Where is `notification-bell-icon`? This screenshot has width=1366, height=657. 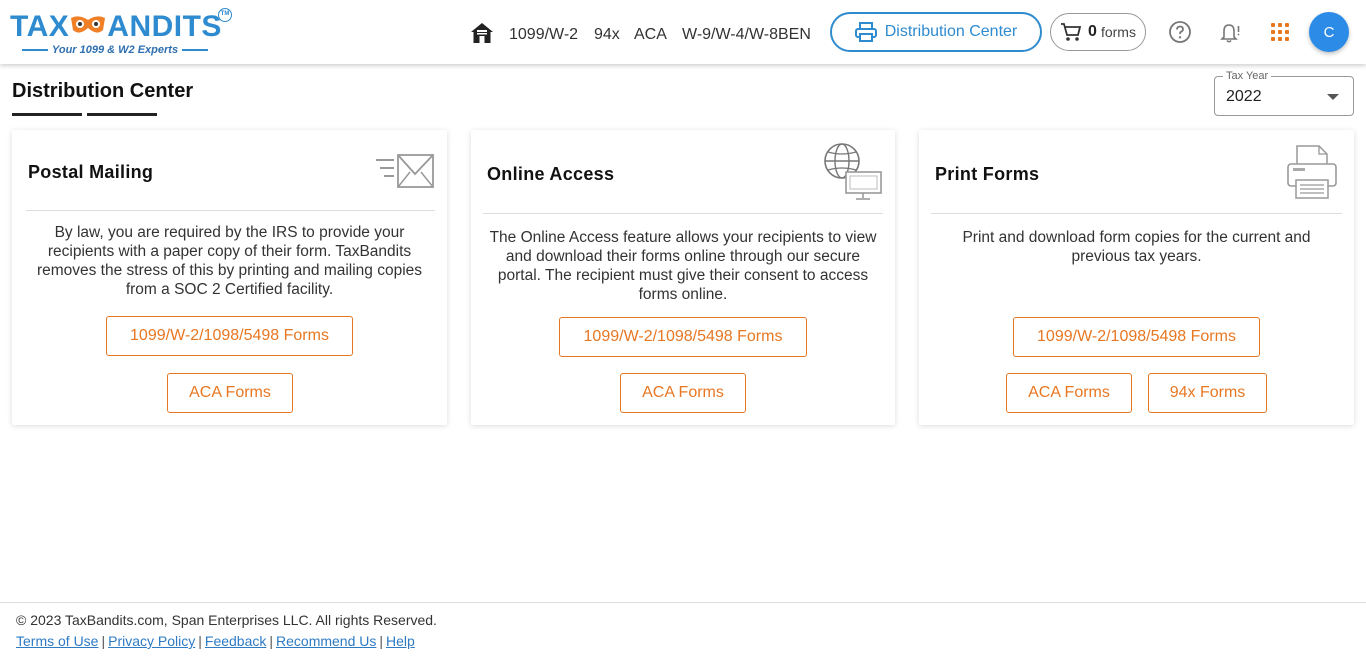 notification-bell-icon is located at coordinates (1230, 32).